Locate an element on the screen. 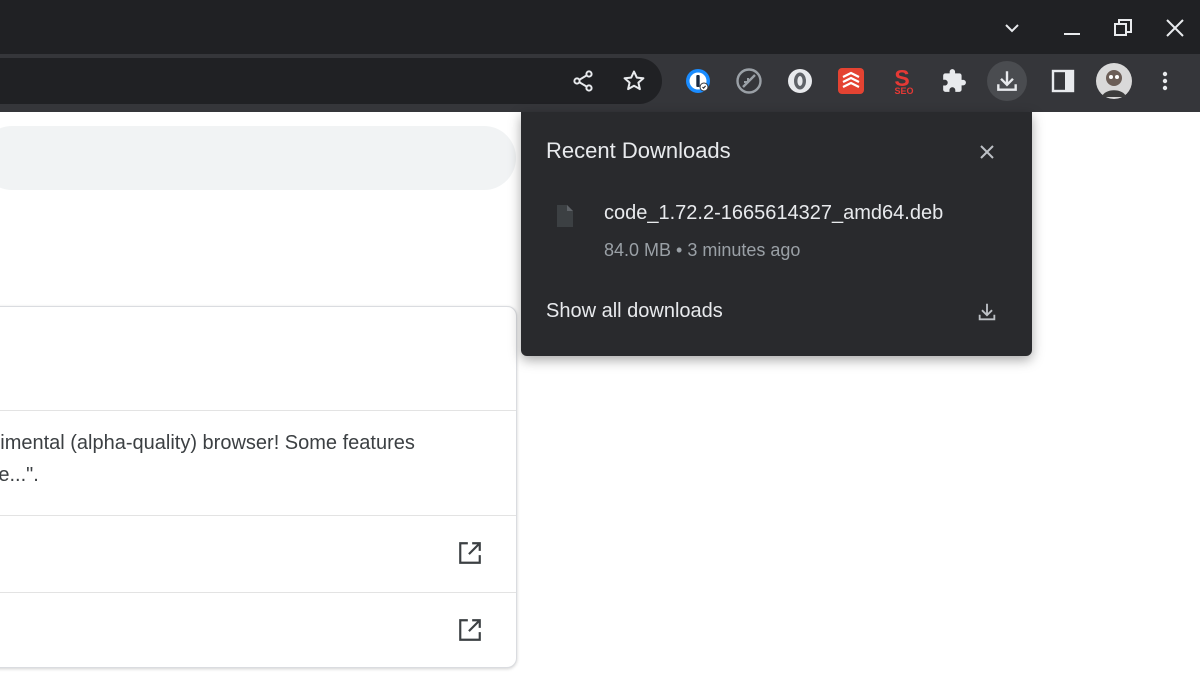 This screenshot has height=675, width=1200. close-window-button is located at coordinates (1175, 28).